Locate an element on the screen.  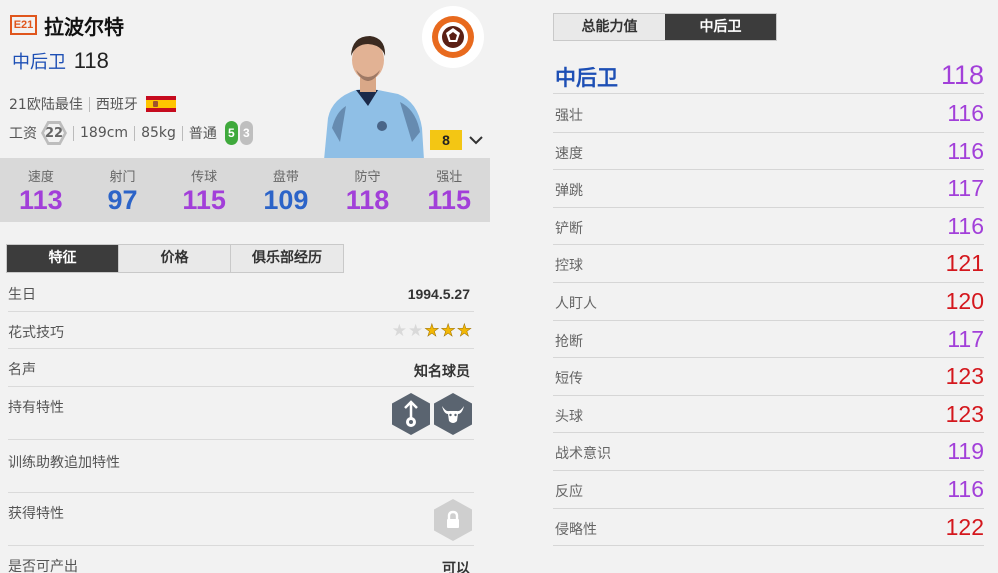
stat-label: 速度 is located at coordinates (40, 177).